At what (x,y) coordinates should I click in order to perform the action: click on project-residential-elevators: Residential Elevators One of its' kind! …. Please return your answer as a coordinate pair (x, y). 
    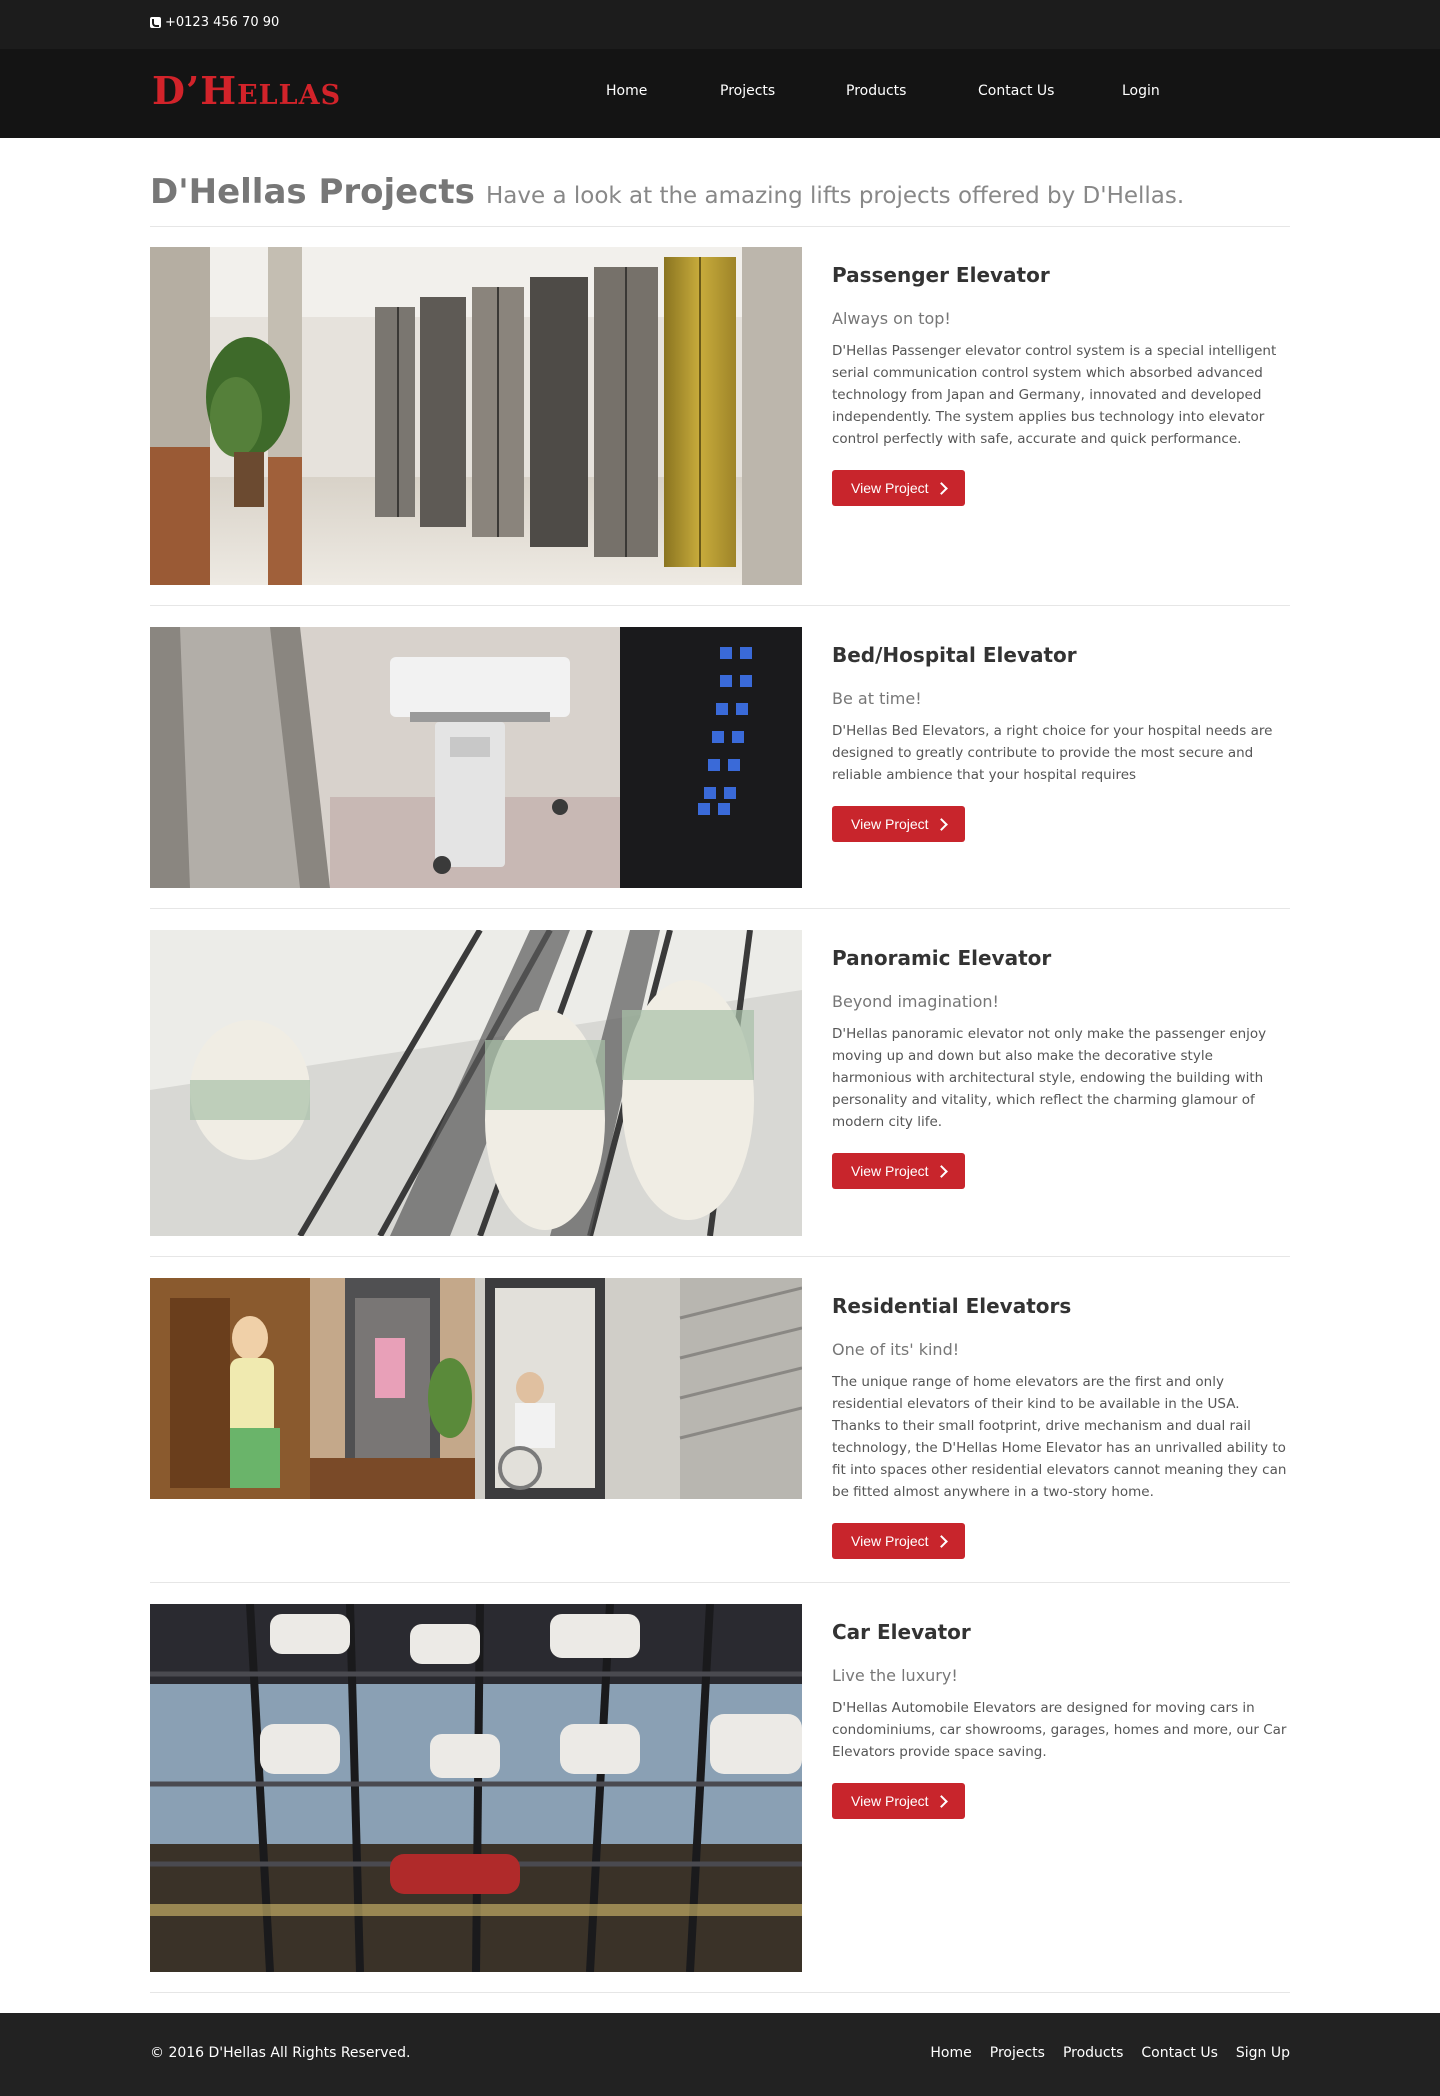
    Looking at the image, I should click on (720, 1418).